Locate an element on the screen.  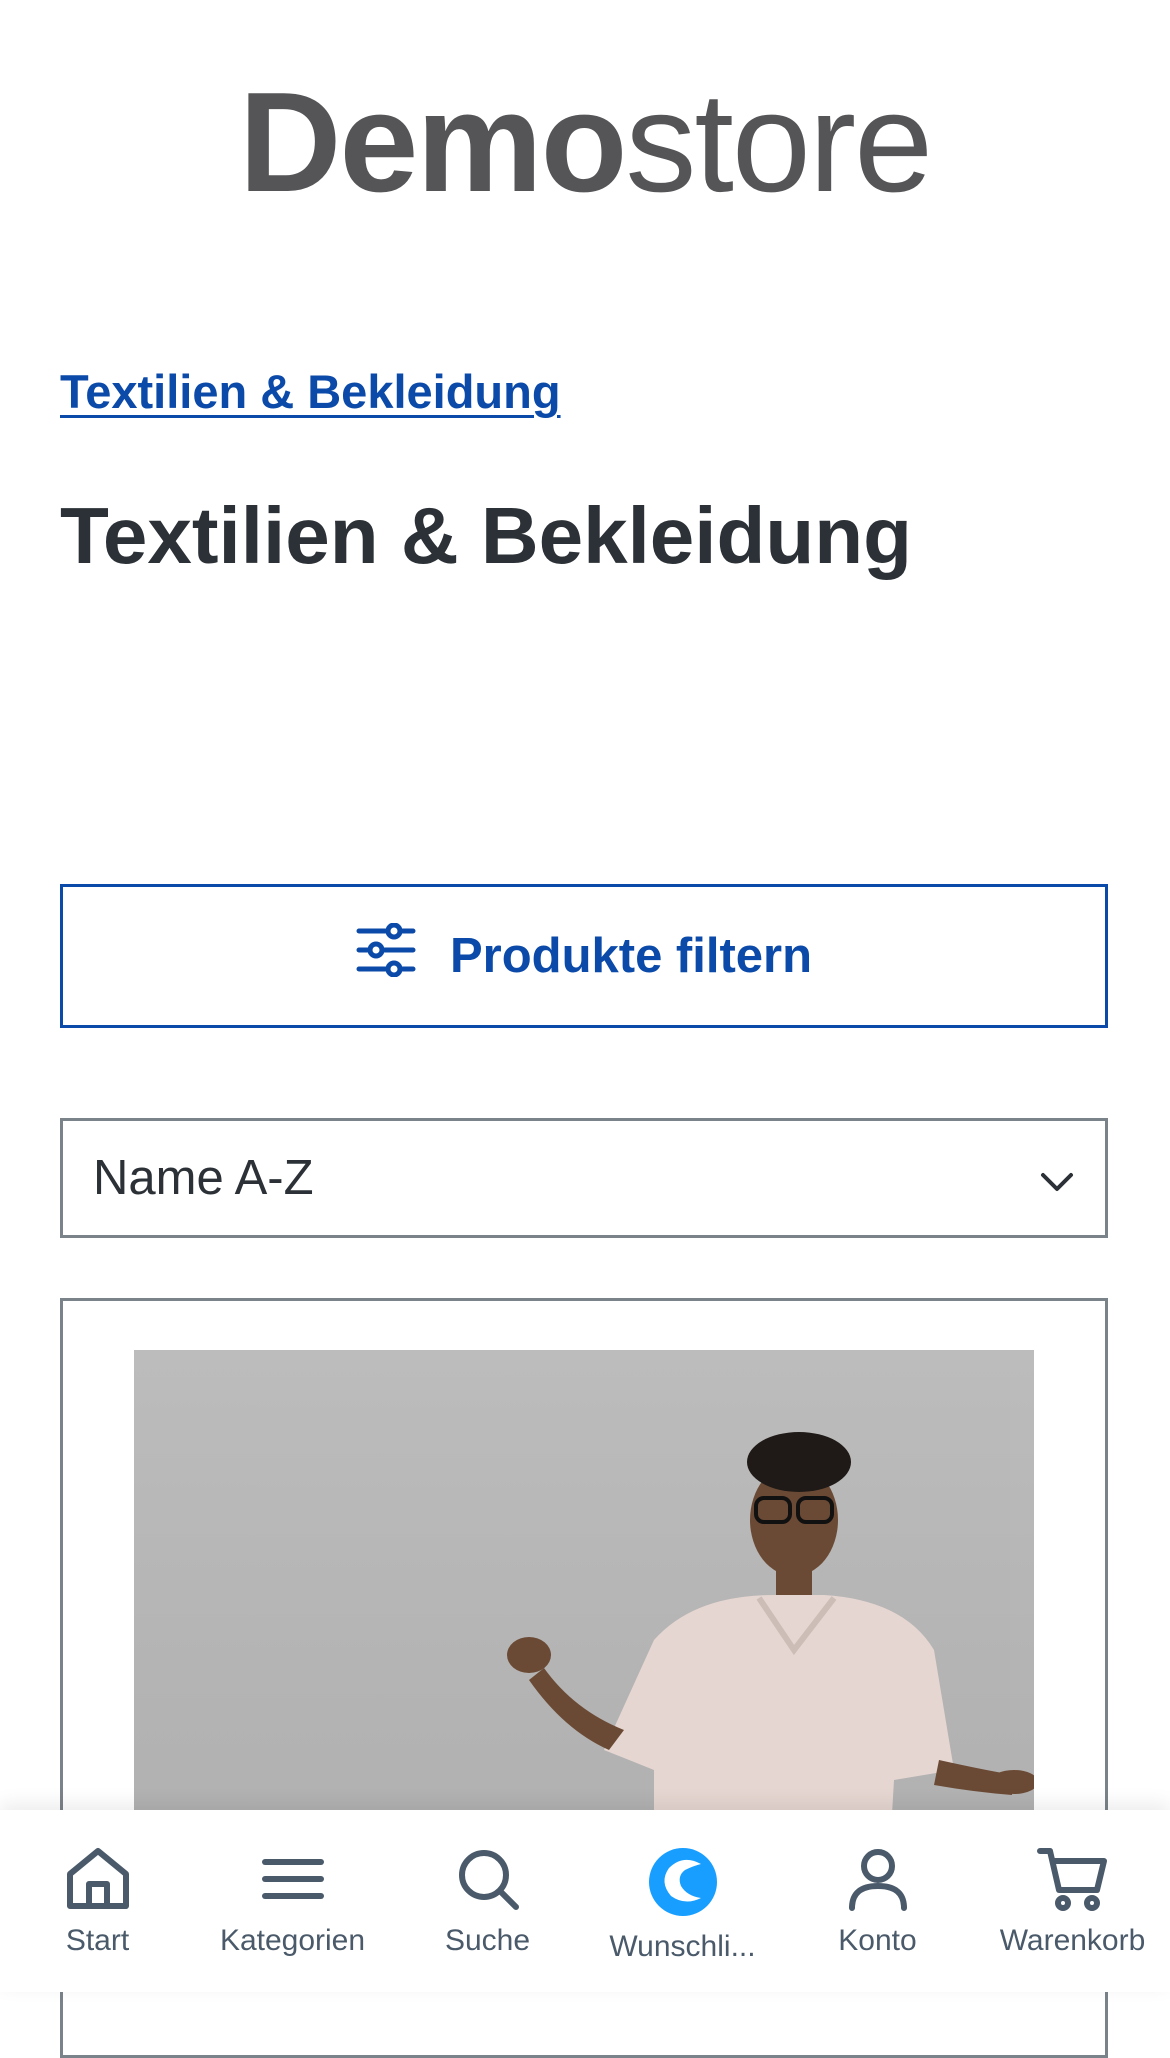
menu-icon is located at coordinates (293, 1879).